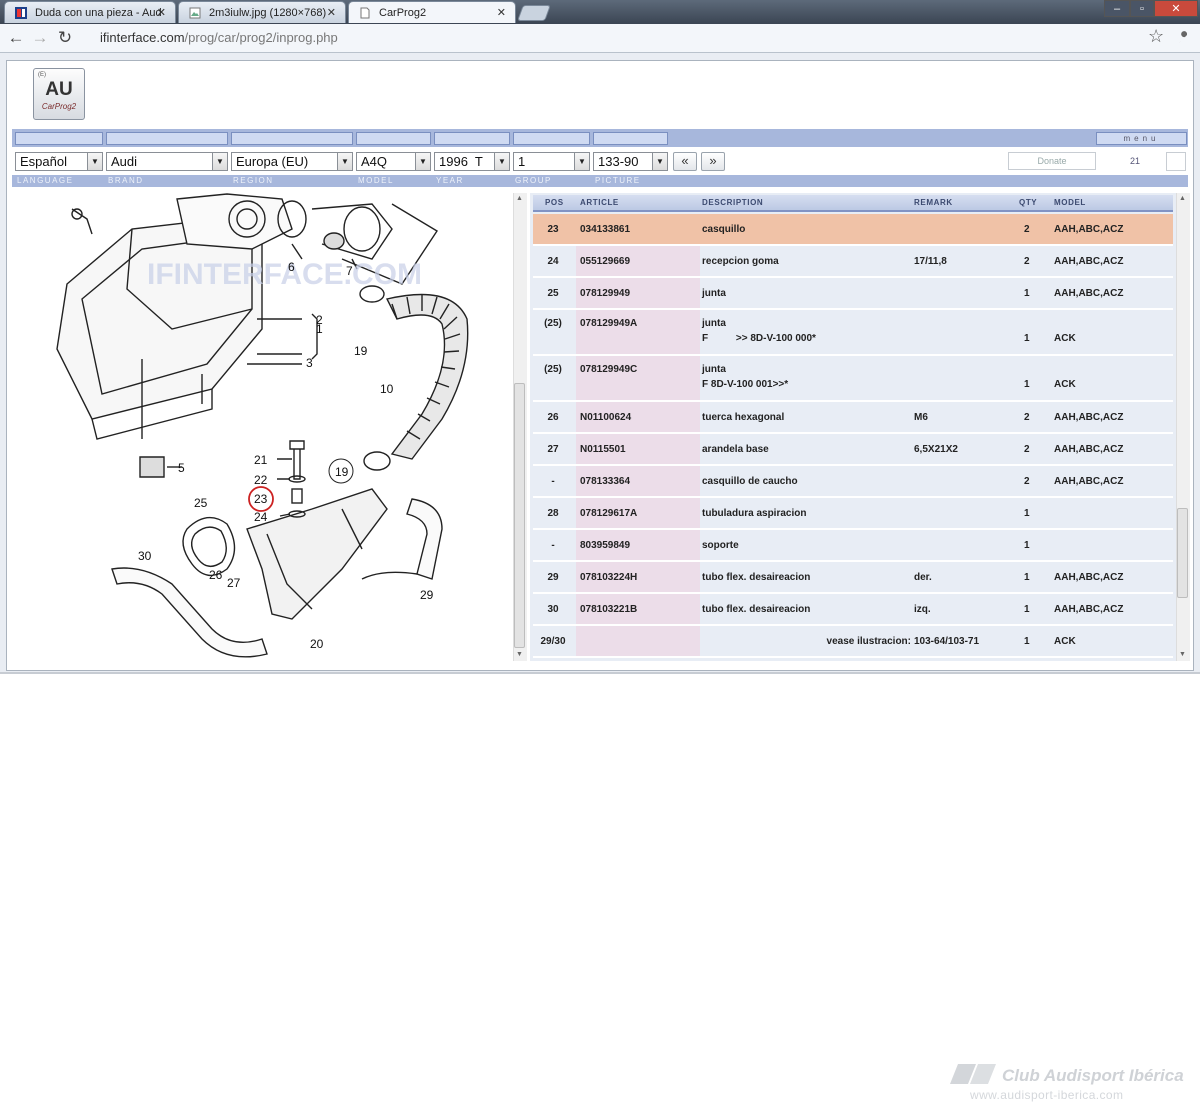  Describe the element at coordinates (868, 641) in the screenshot. I see `cell-note: vease ilustracion:` at that location.